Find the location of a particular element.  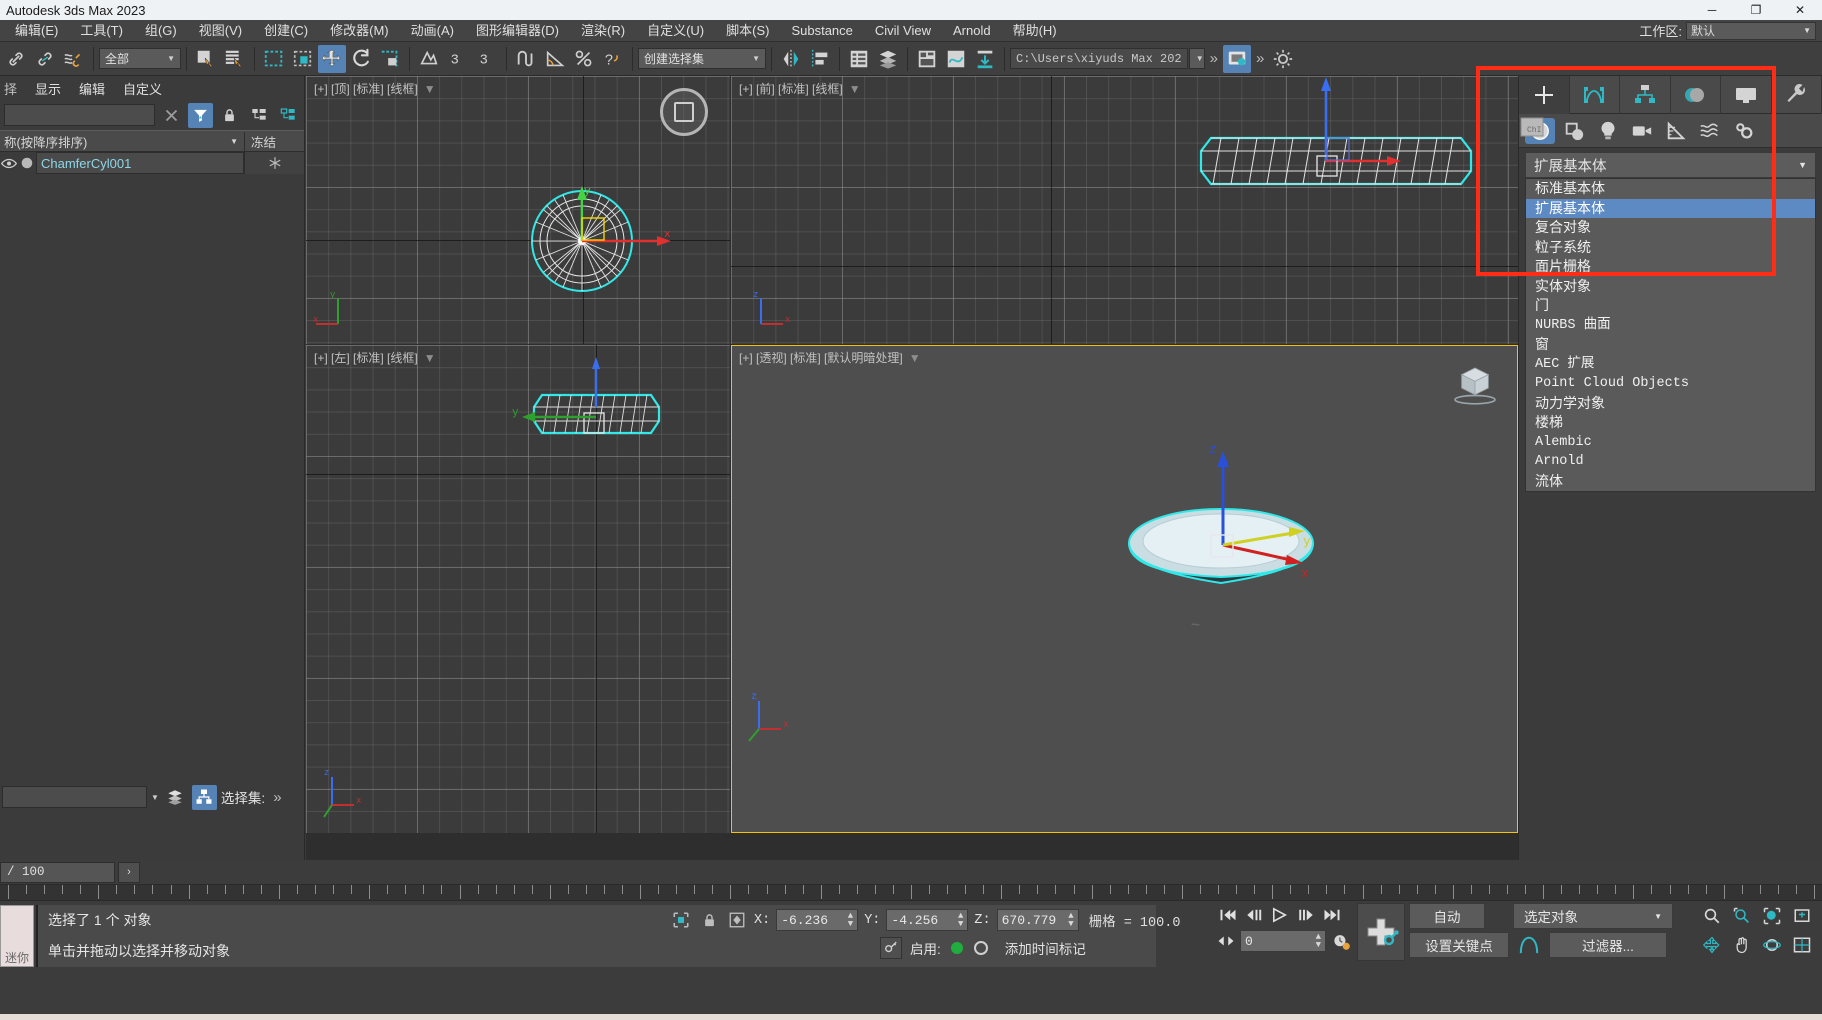

frame-step-icon is located at coordinates (1226, 941).